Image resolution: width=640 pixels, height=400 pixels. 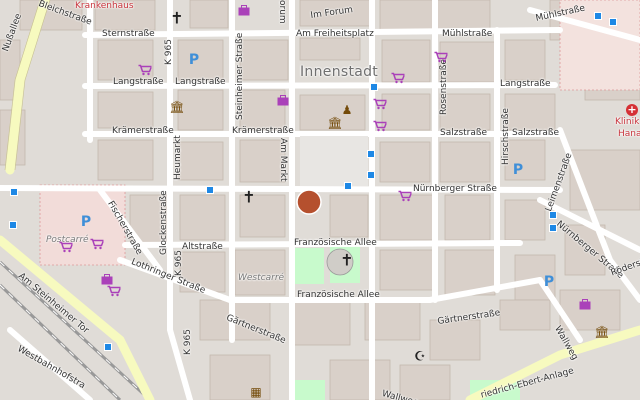 What do you see at coordinates (255, 392) in the screenshot?
I see `cinema-icon: ▦` at bounding box center [255, 392].